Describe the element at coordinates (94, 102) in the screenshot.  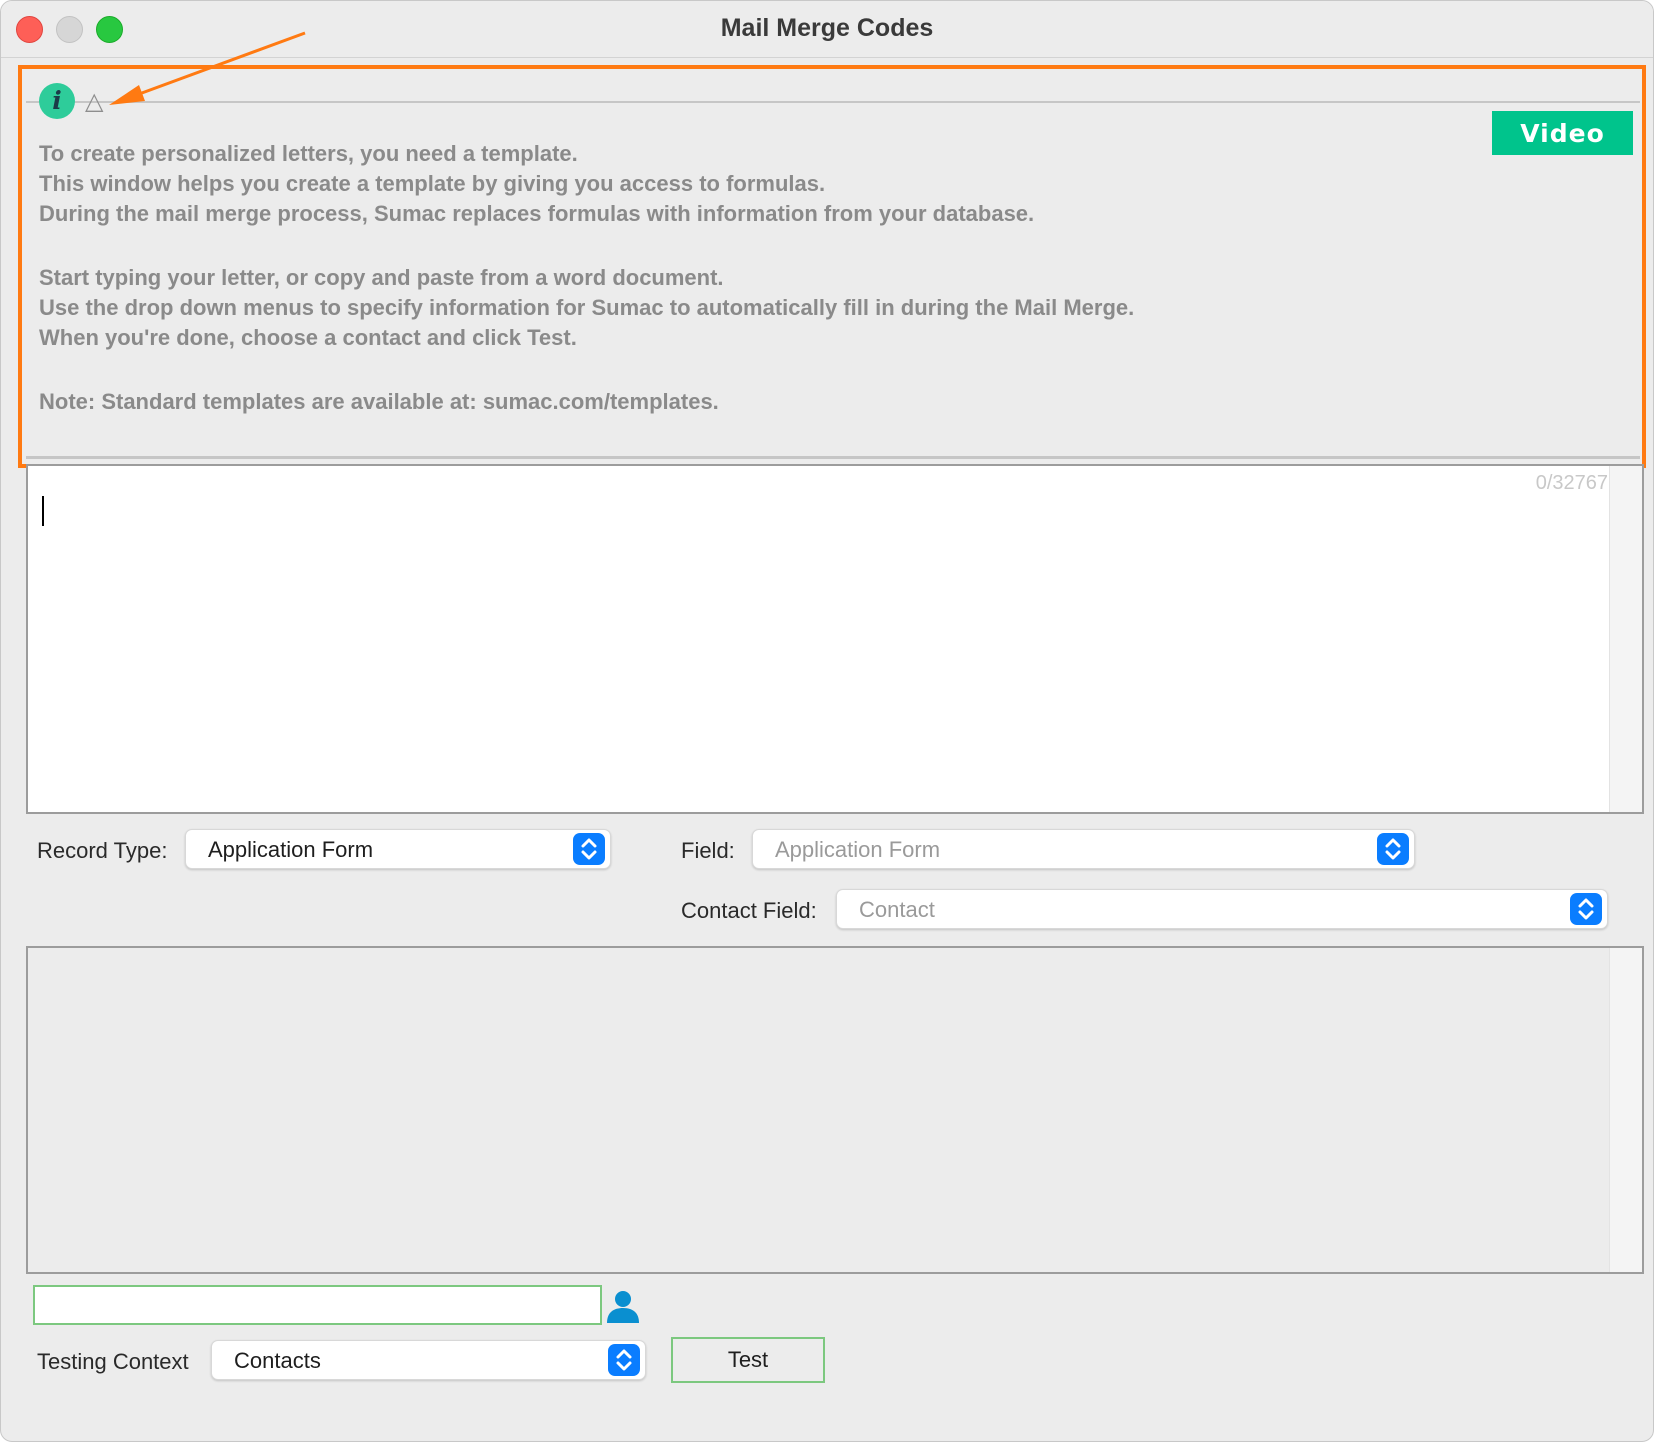
I see `warning-triangle-icon: △` at that location.